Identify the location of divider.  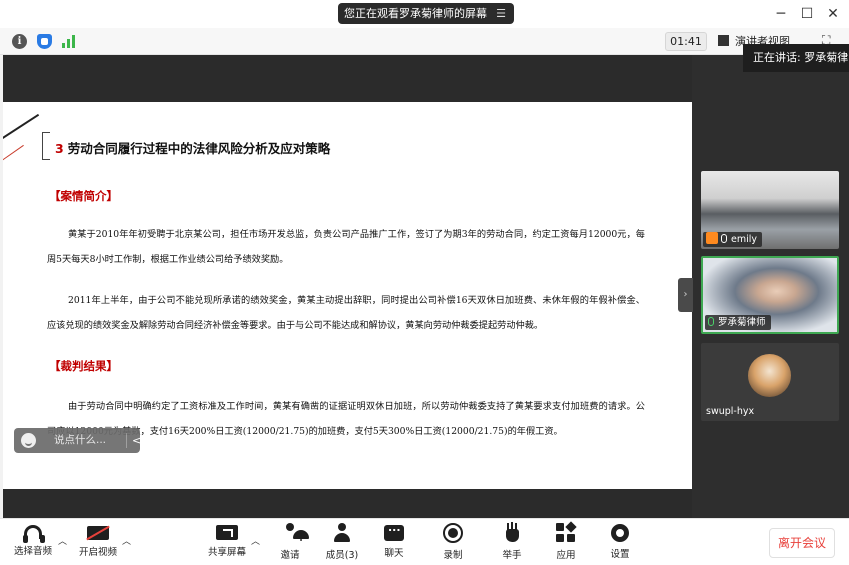
(126, 440).